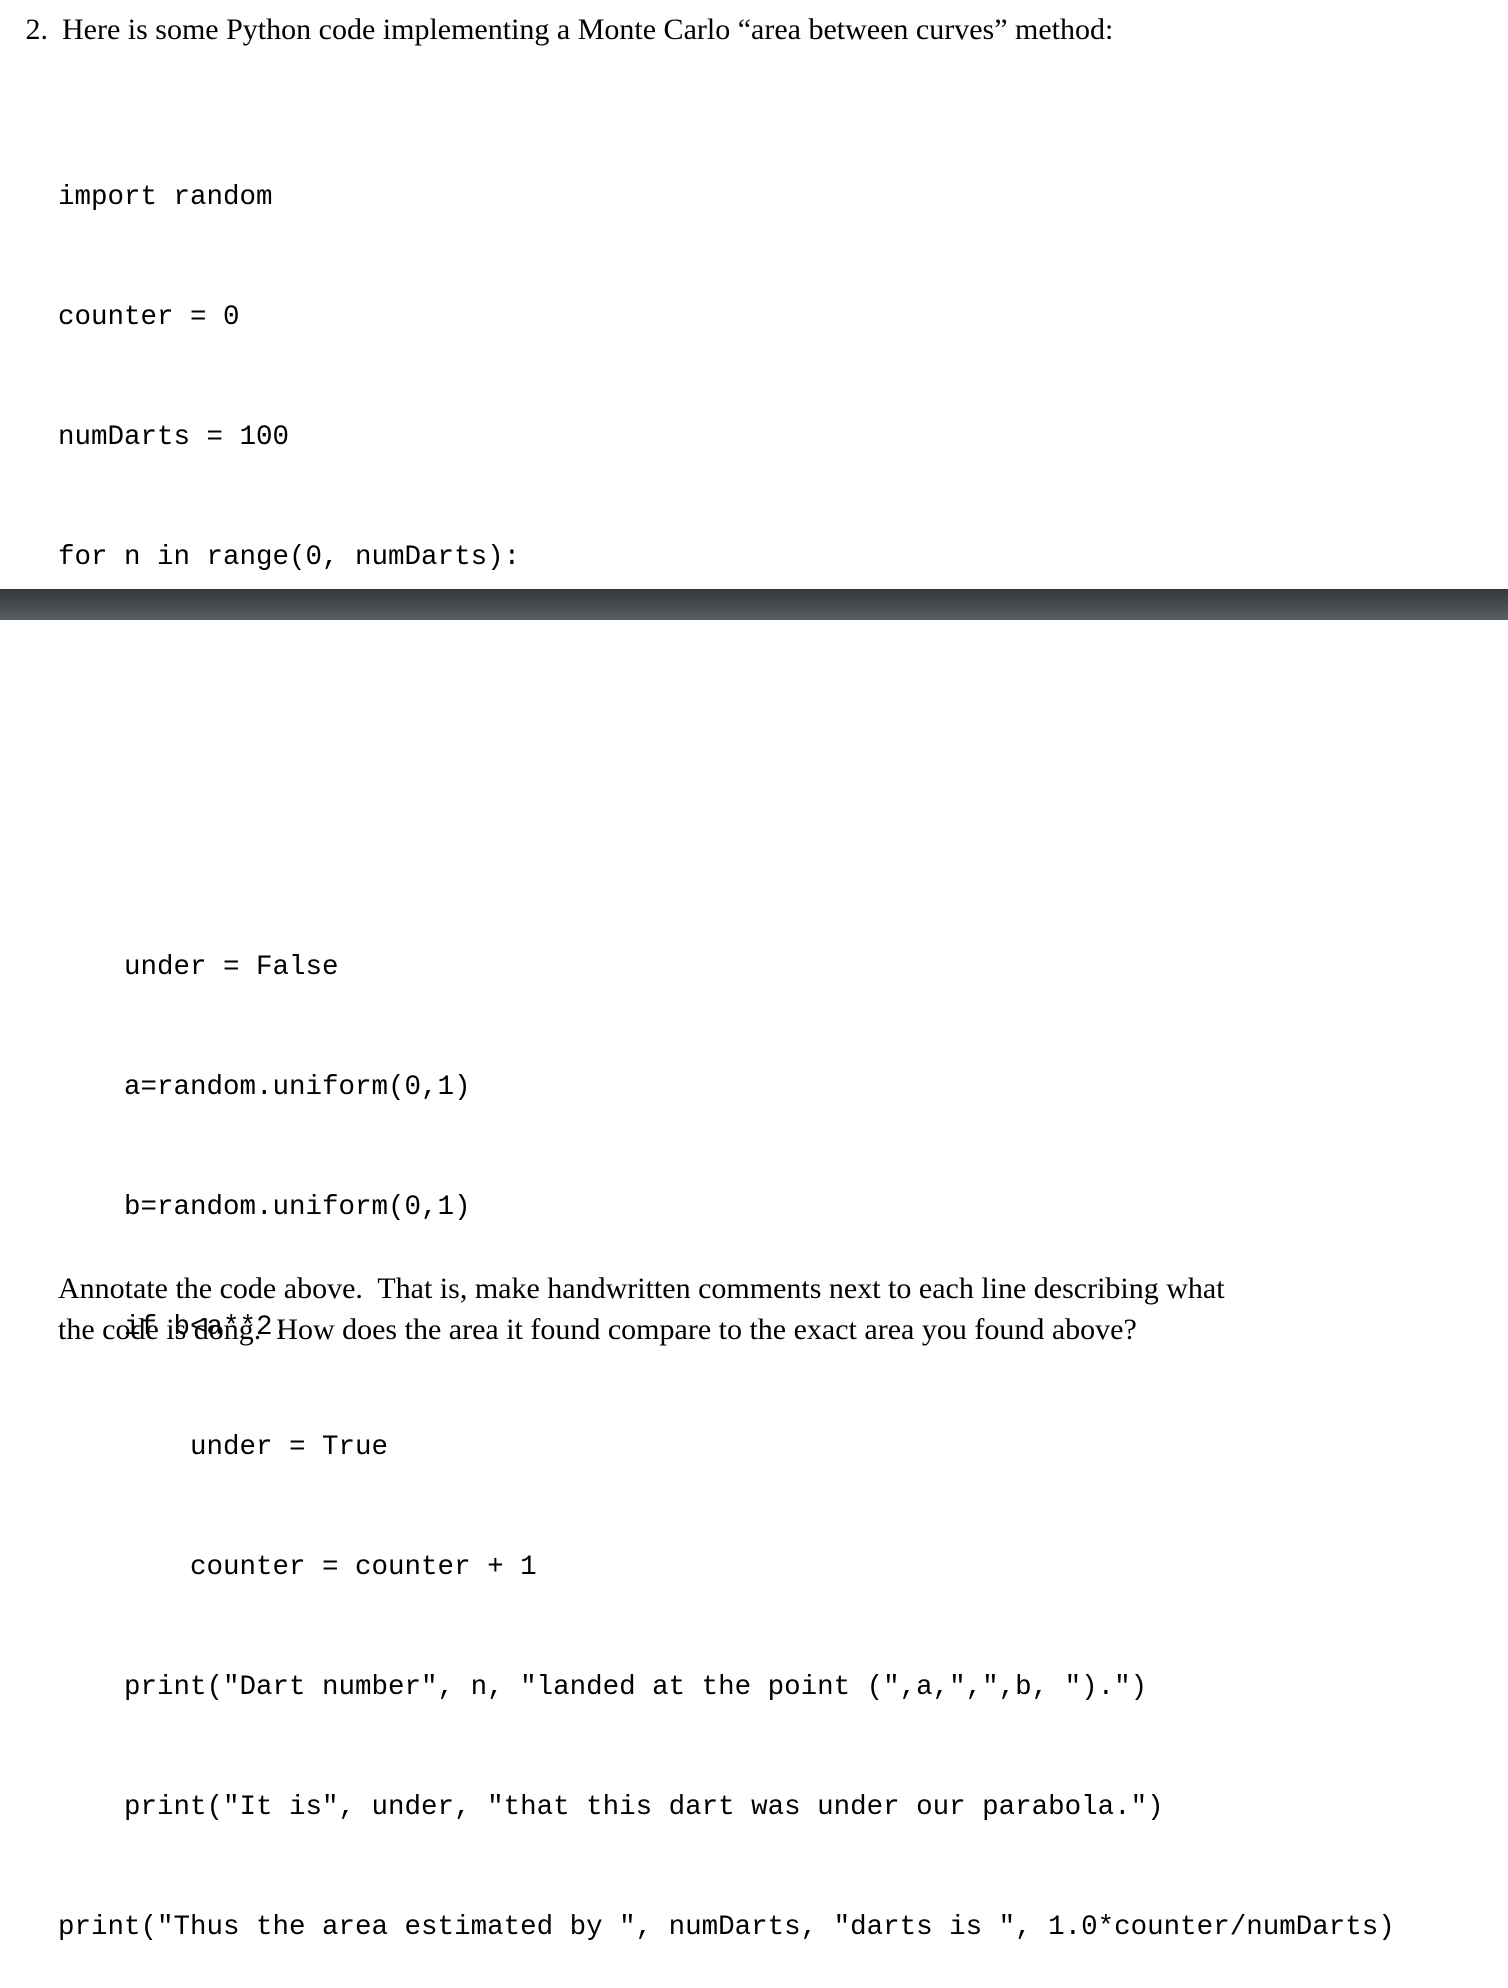 Image resolution: width=1508 pixels, height=1988 pixels. Describe the element at coordinates (165, 197) in the screenshot. I see `code-line: import random` at that location.